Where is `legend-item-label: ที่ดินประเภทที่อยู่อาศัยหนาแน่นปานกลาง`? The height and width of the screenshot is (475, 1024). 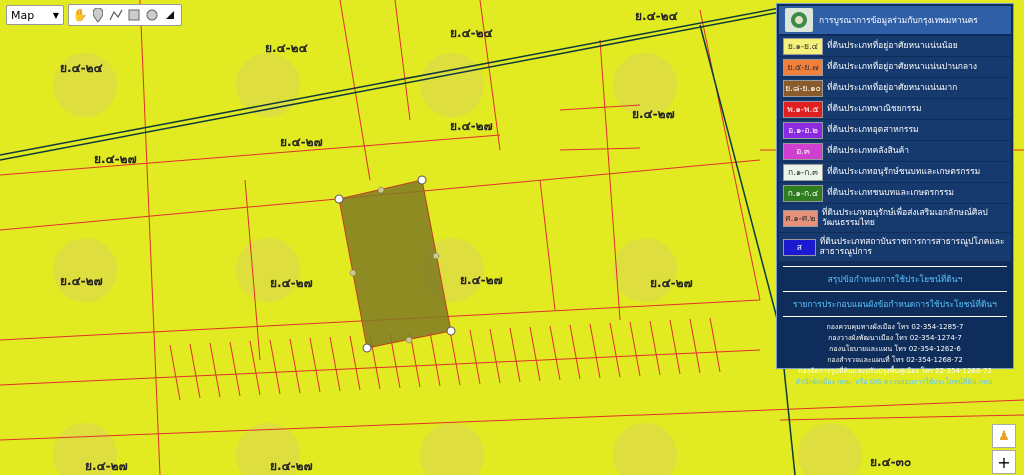
legend-item-label: ที่ดินประเภทที่อยู่อาศัยหนาแน่นปานกลาง is located at coordinates (902, 67).